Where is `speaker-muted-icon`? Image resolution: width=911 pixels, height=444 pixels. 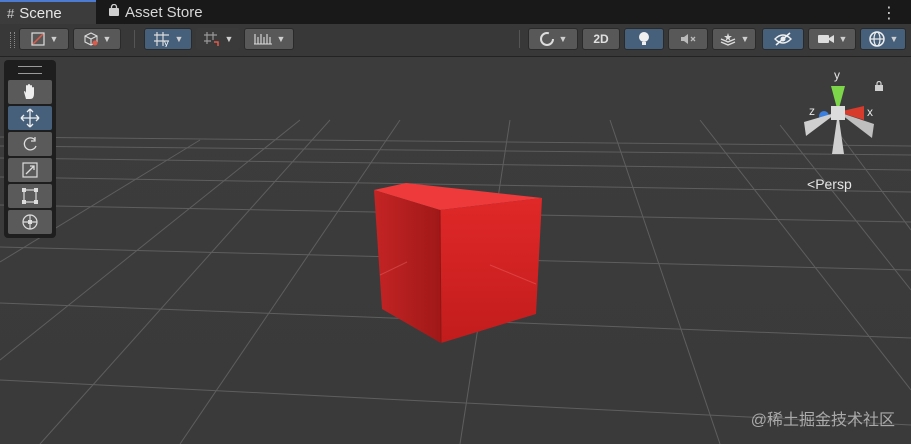 speaker-muted-icon is located at coordinates (688, 39).